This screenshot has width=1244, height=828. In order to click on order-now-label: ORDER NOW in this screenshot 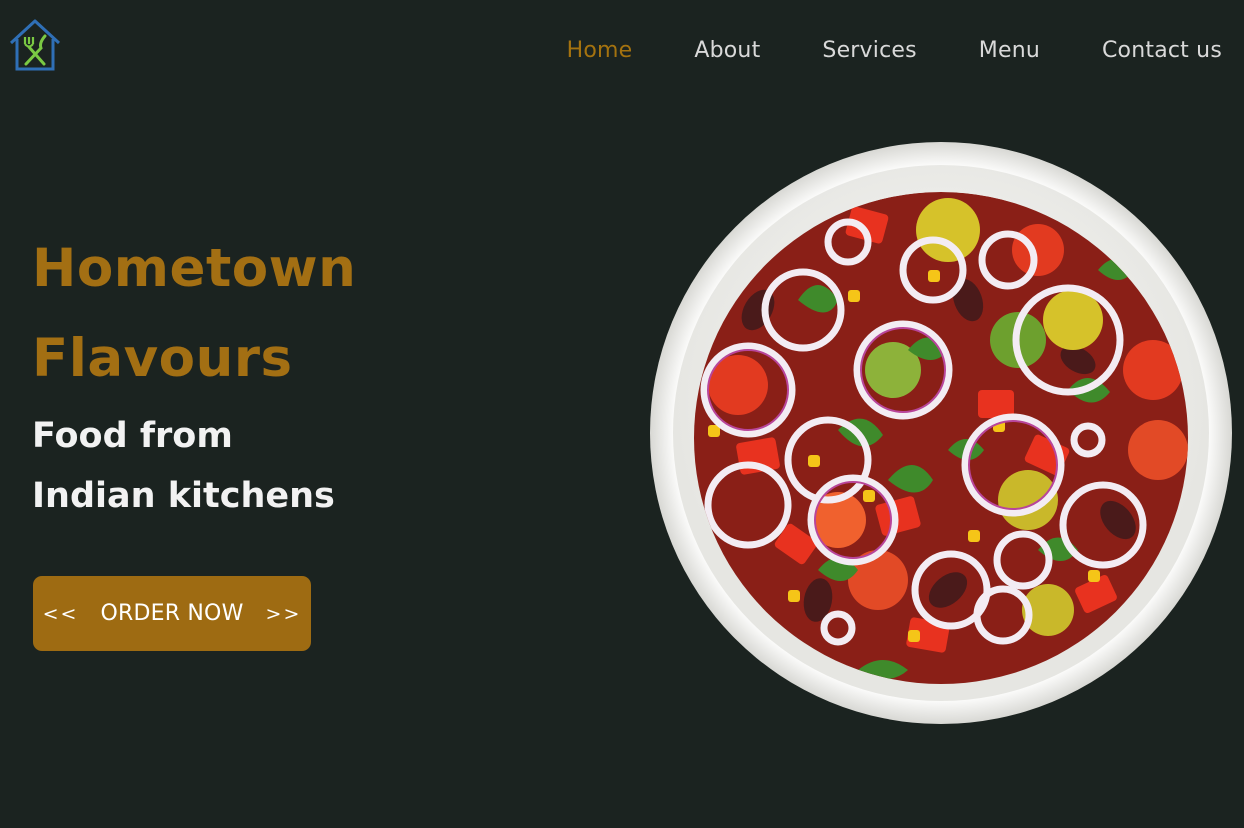, I will do `click(172, 613)`.